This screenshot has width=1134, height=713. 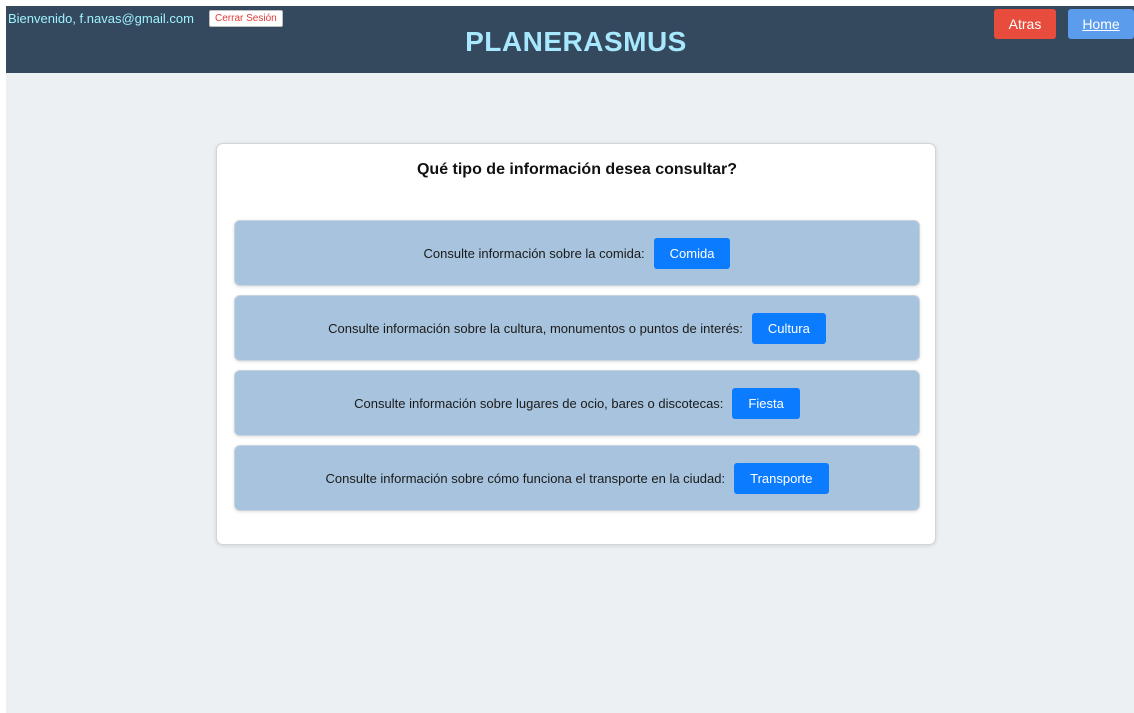 I want to click on back-button: Atras, so click(x=1025, y=24).